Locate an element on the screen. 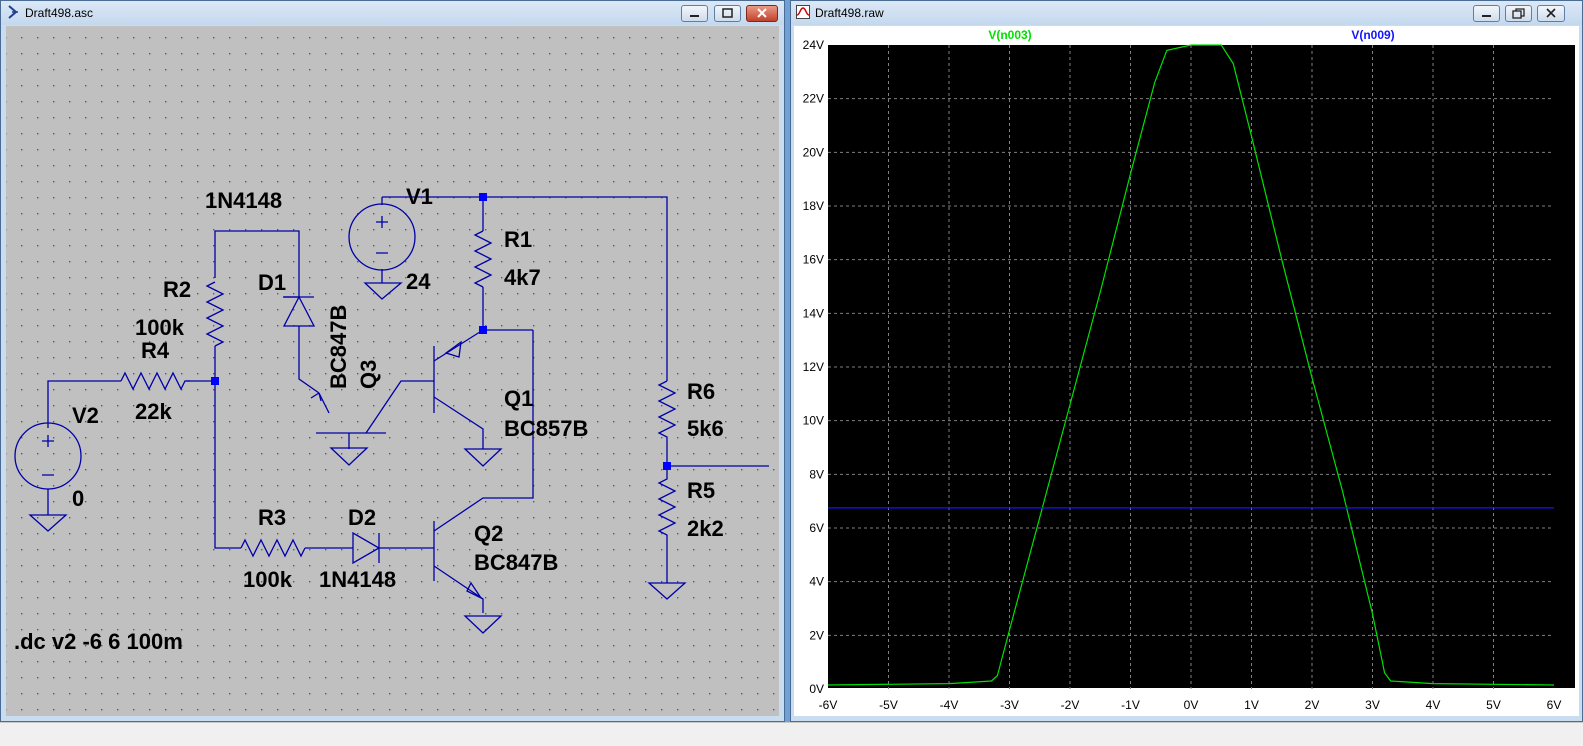  x-tick-label: 3V is located at coordinates (1372, 705).